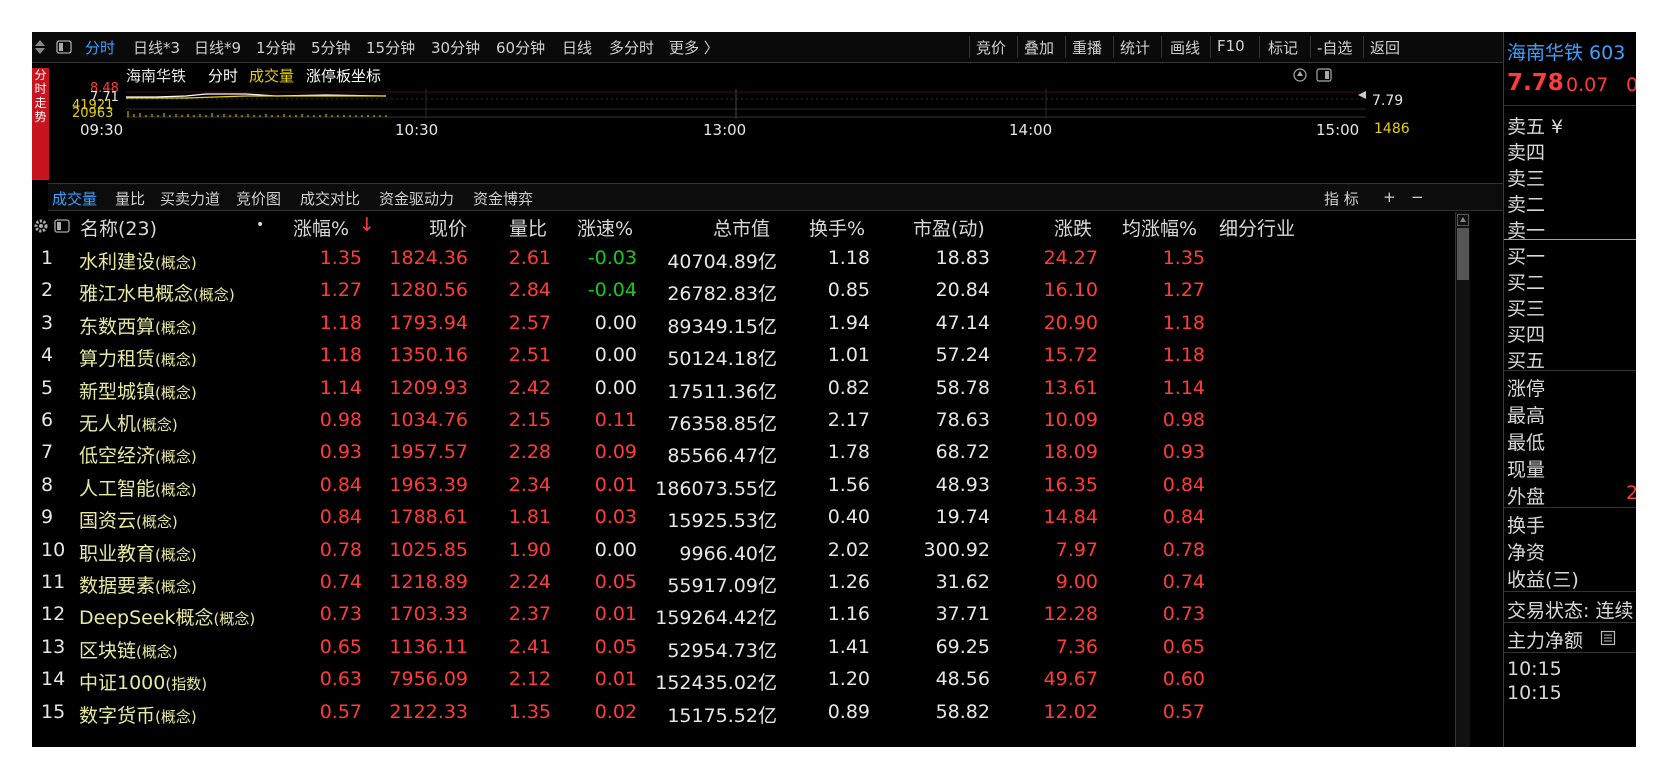 The width and height of the screenshot is (1669, 778). What do you see at coordinates (117, 715) in the screenshot?
I see `sector-name-text: 数字货币` at bounding box center [117, 715].